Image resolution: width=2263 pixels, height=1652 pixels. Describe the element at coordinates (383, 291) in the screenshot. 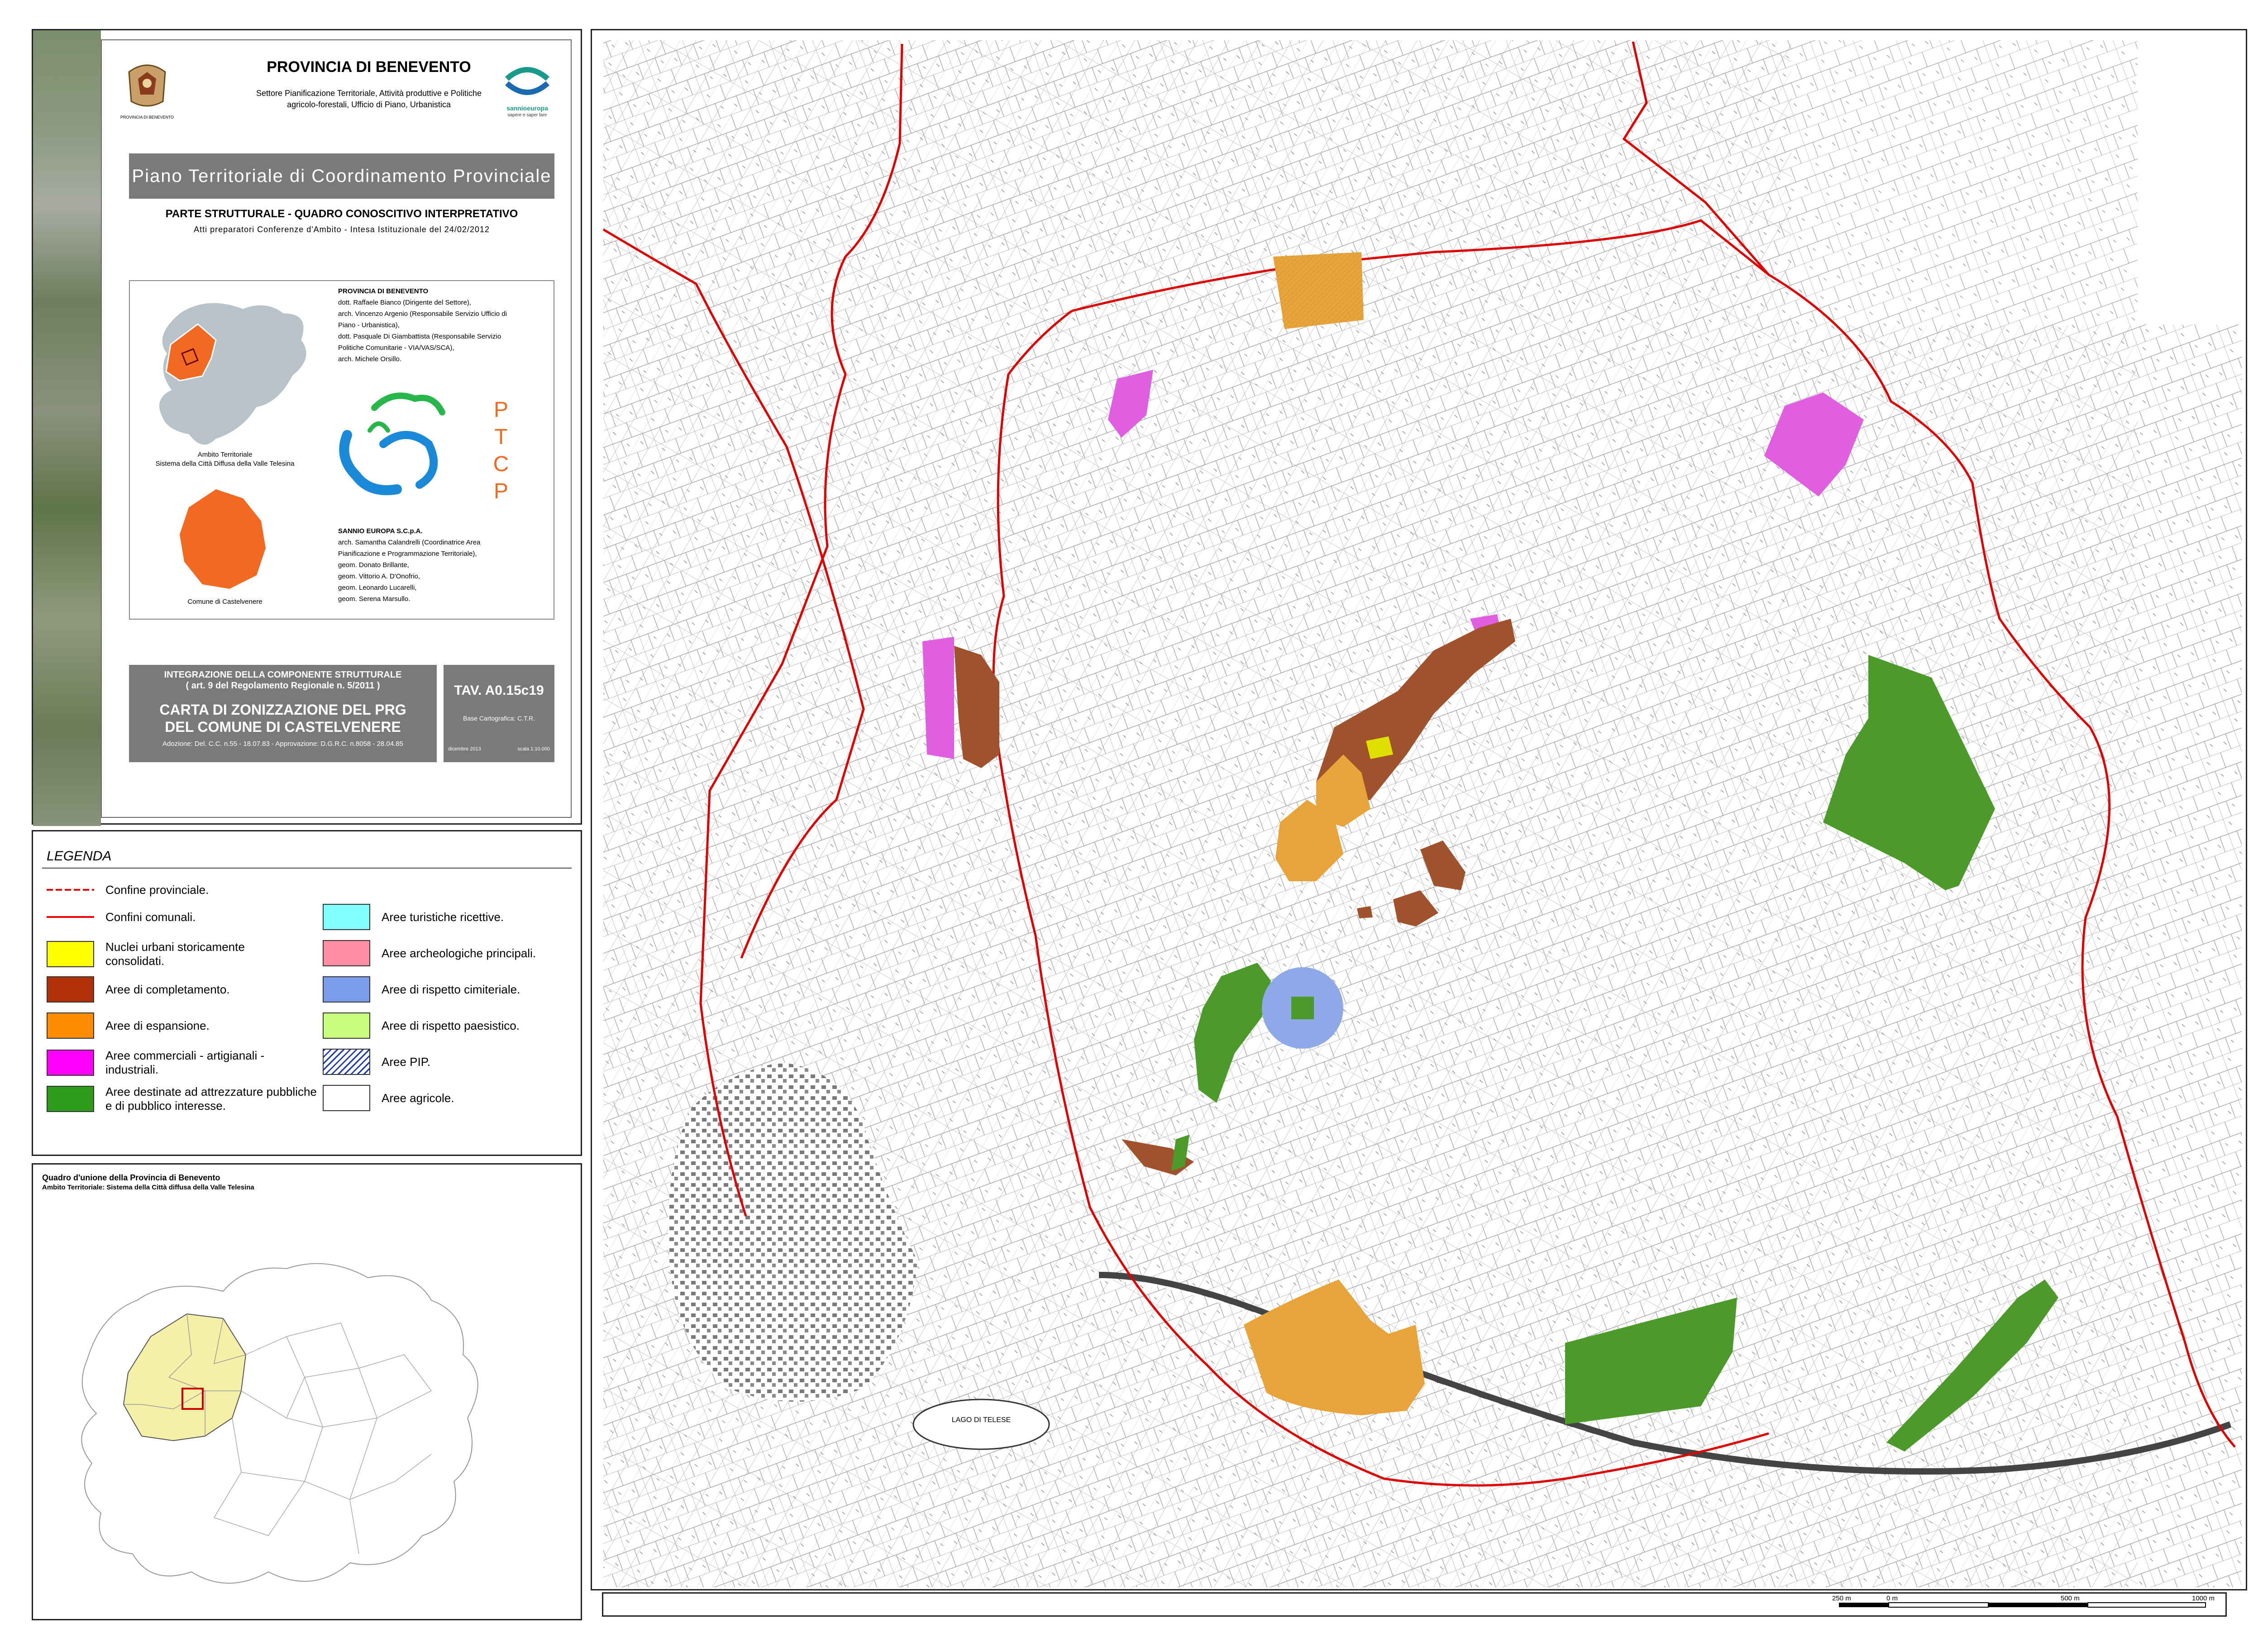

I see `province-team-title: PROVINCIA DI BENEVENTO` at that location.